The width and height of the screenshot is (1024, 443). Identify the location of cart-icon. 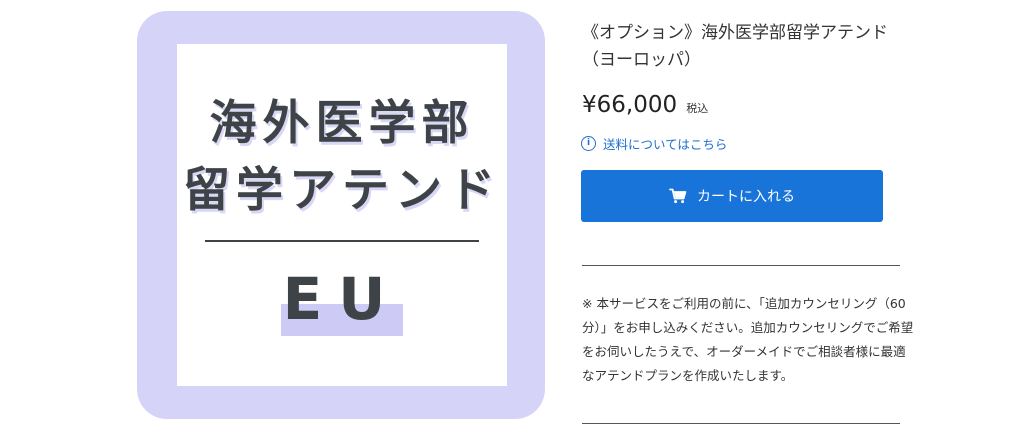
(678, 196).